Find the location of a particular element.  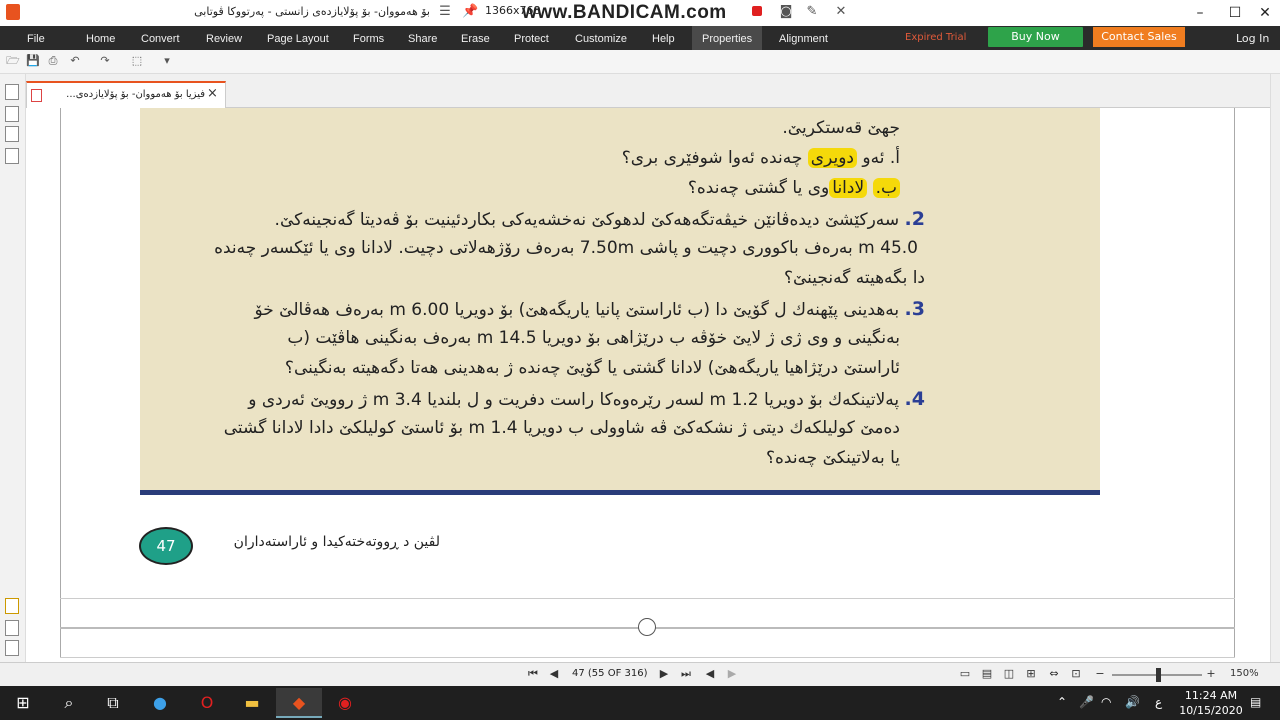

menu-file: File is located at coordinates (36, 38).